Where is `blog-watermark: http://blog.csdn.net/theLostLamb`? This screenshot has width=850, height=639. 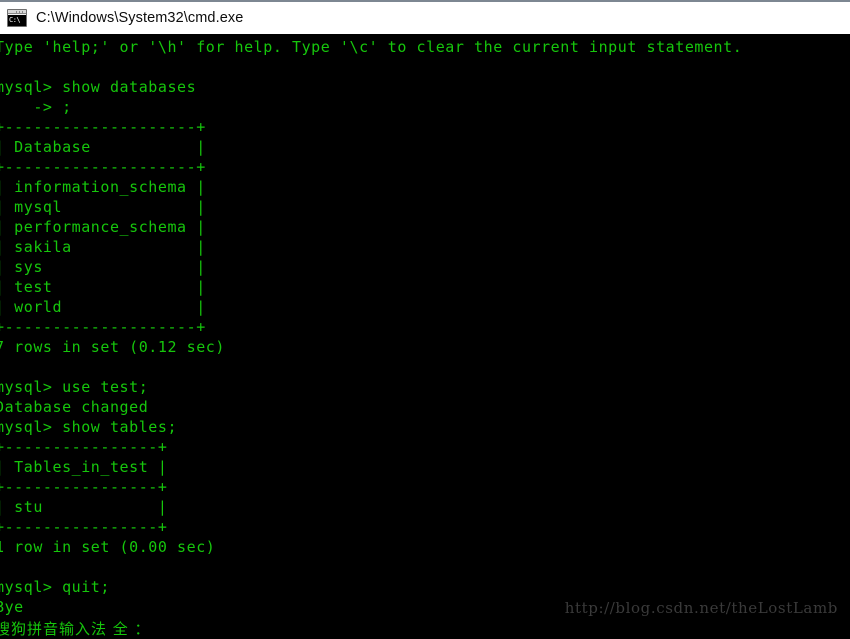 blog-watermark: http://blog.csdn.net/theLostLamb is located at coordinates (701, 608).